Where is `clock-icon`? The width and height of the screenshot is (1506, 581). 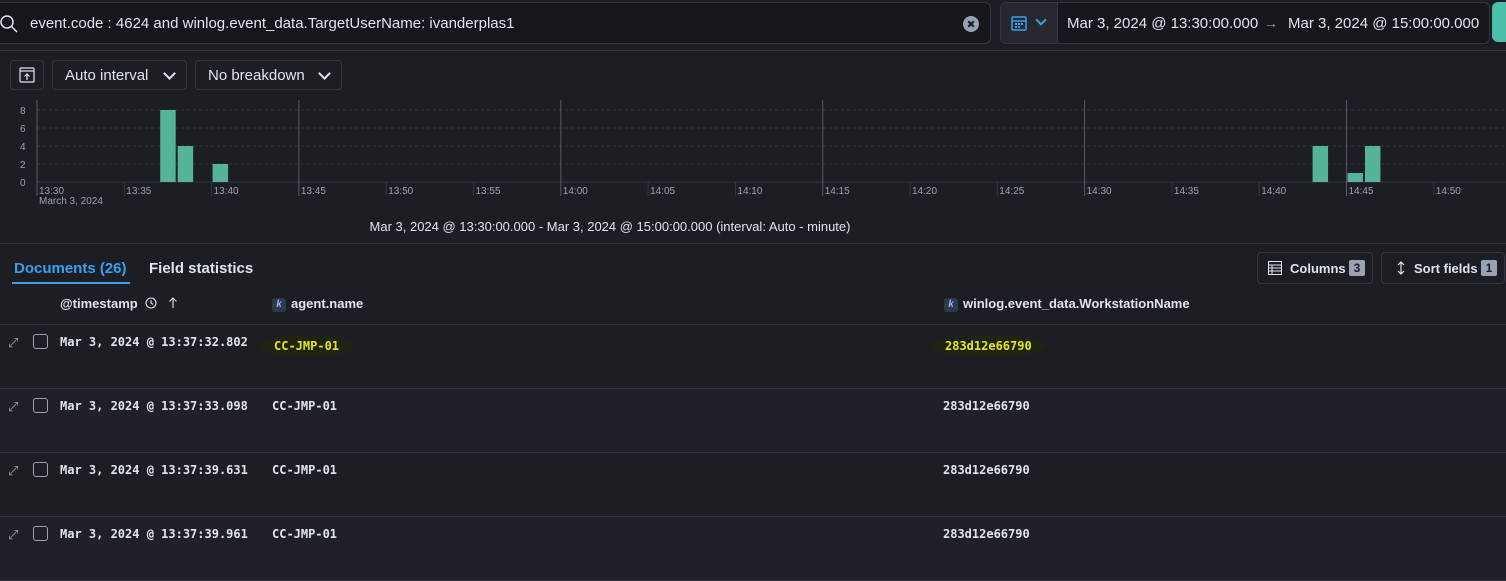 clock-icon is located at coordinates (151, 303).